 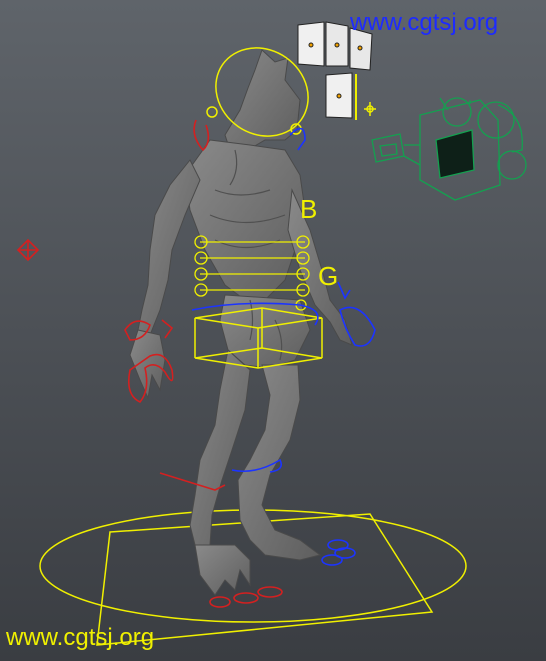 I want to click on rig-label-b: B, so click(x=308, y=209).